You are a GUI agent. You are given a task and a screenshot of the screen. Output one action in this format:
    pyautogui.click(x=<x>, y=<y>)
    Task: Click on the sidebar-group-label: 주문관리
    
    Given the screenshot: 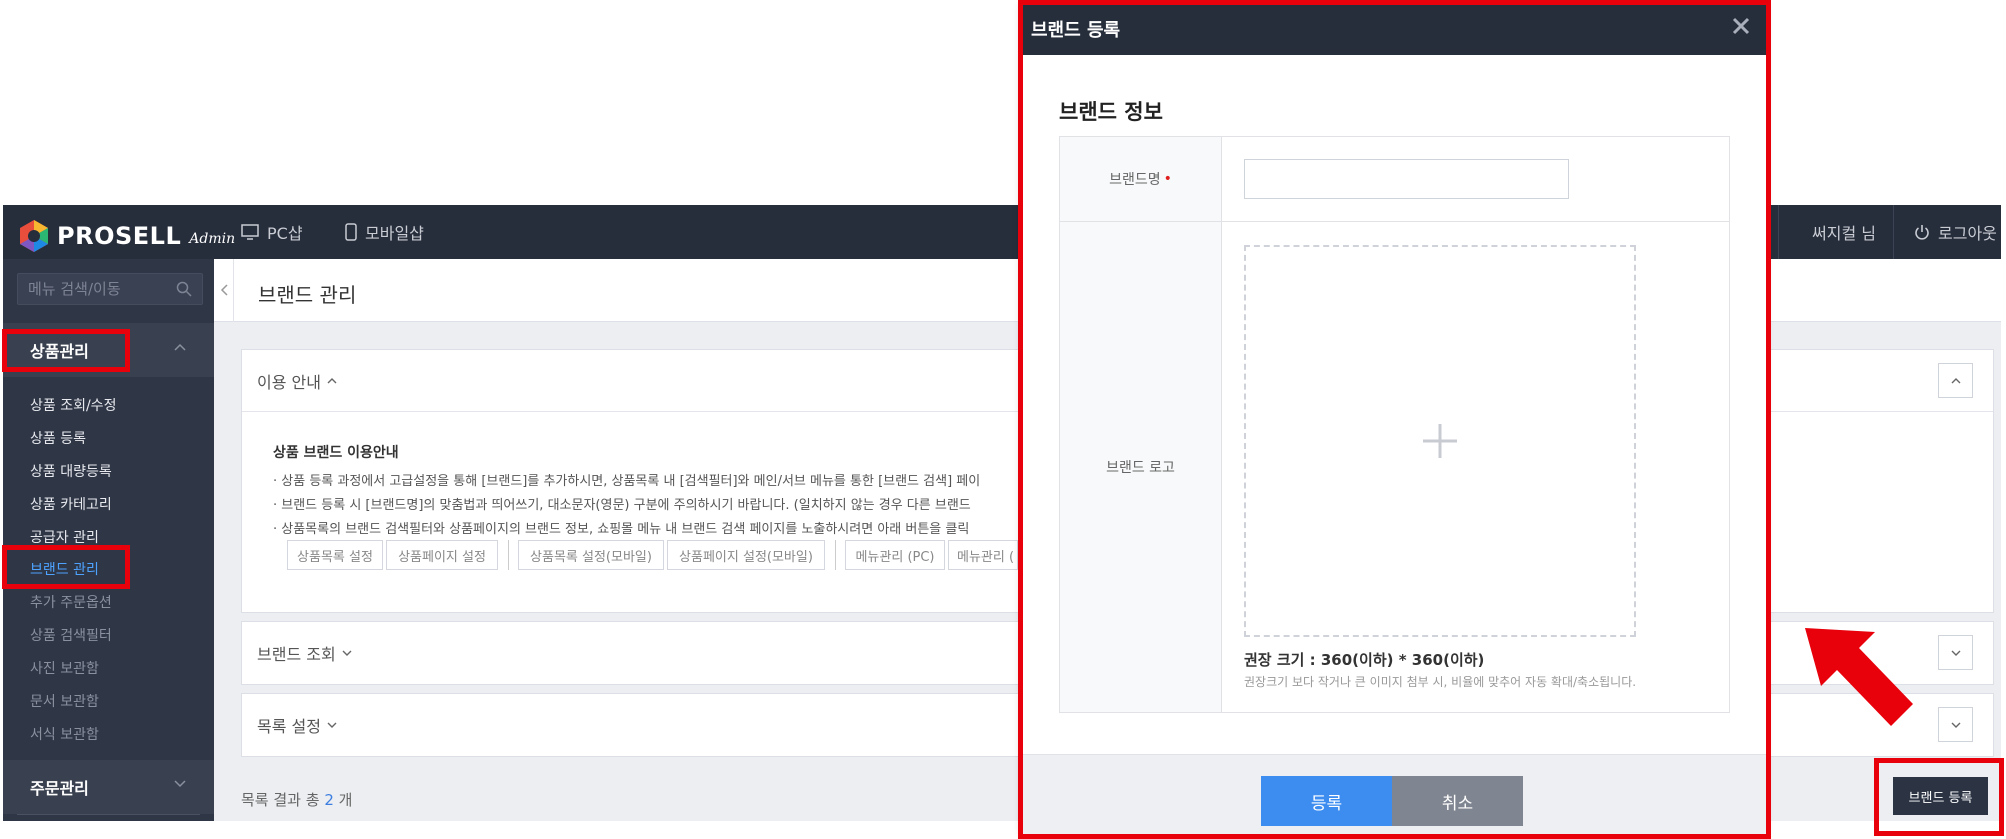 What is the action you would take?
    pyautogui.click(x=59, y=788)
    